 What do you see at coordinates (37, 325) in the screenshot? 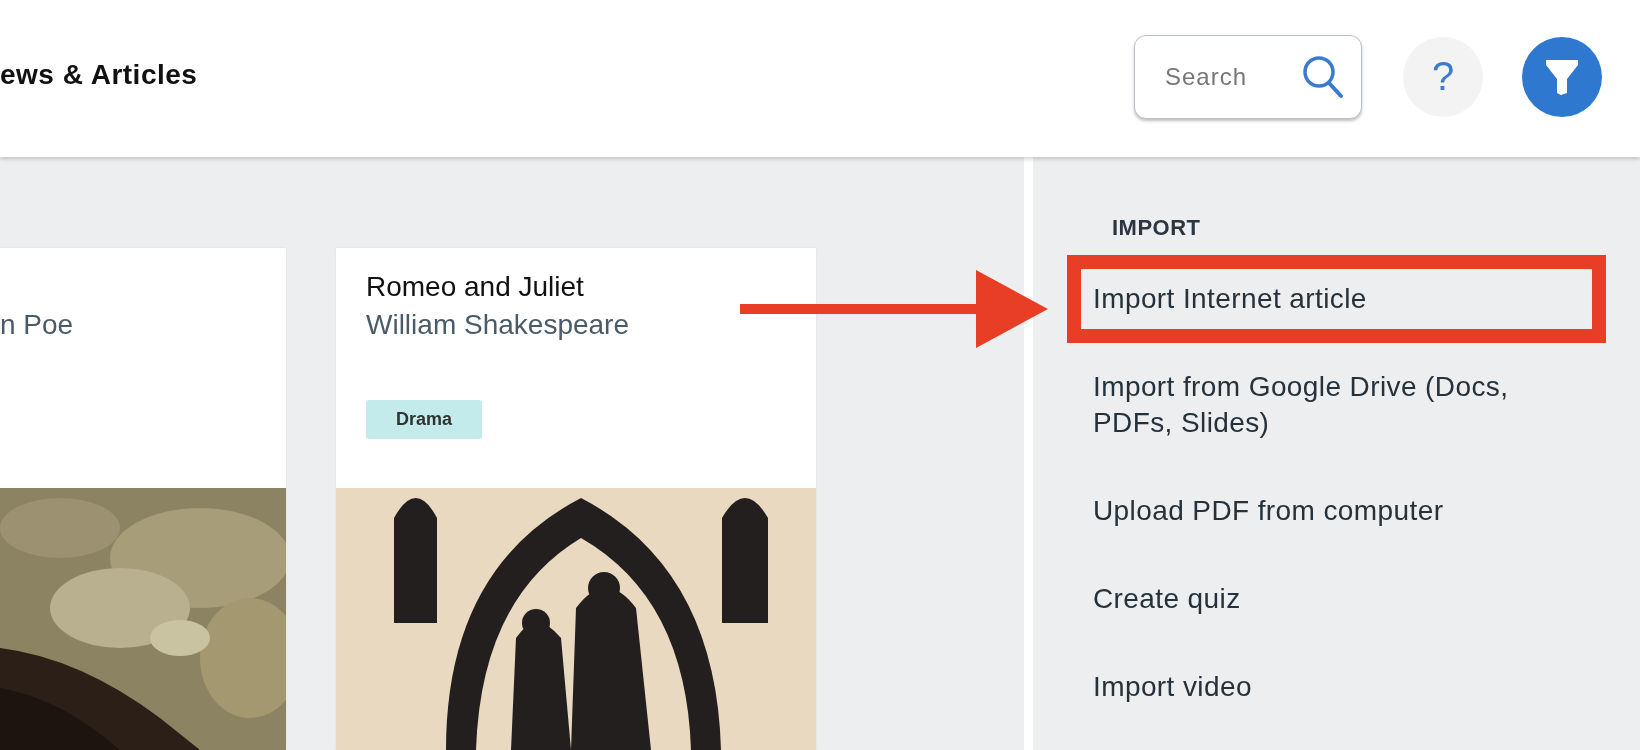
I see `book-author: n Poe` at bounding box center [37, 325].